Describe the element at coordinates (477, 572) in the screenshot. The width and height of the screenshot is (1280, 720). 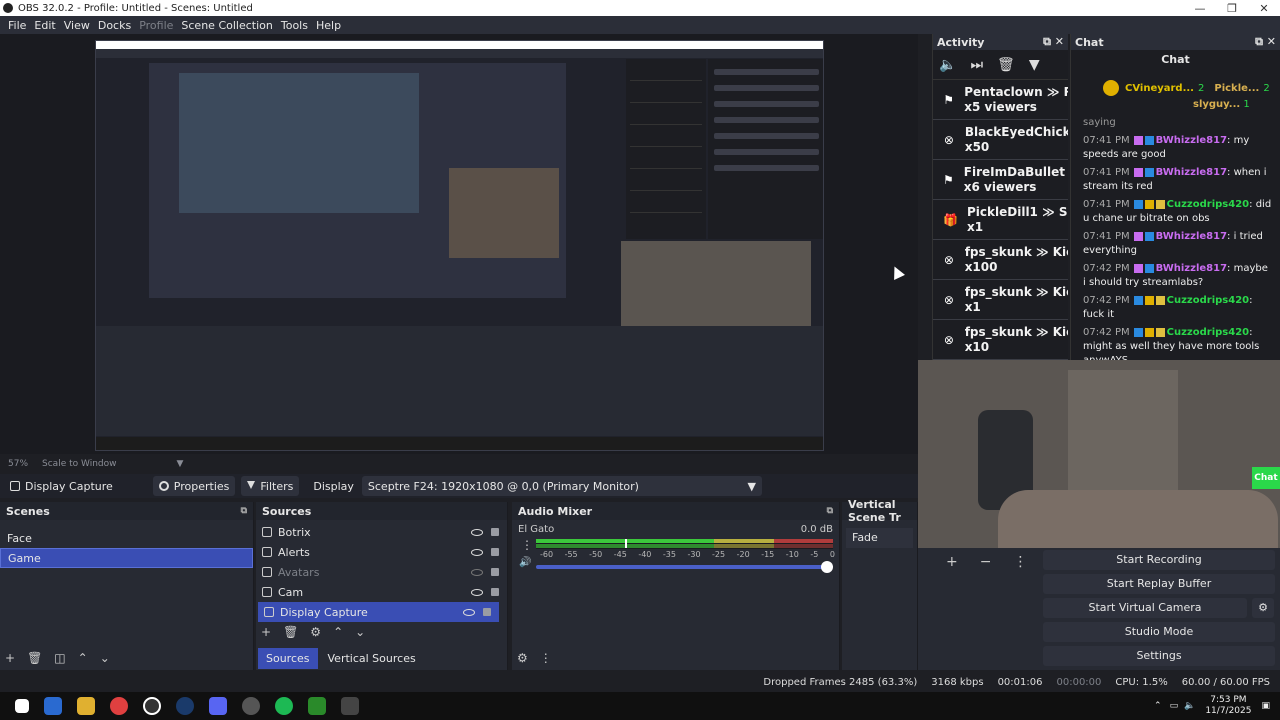
I see `eye-hidden-icon` at that location.